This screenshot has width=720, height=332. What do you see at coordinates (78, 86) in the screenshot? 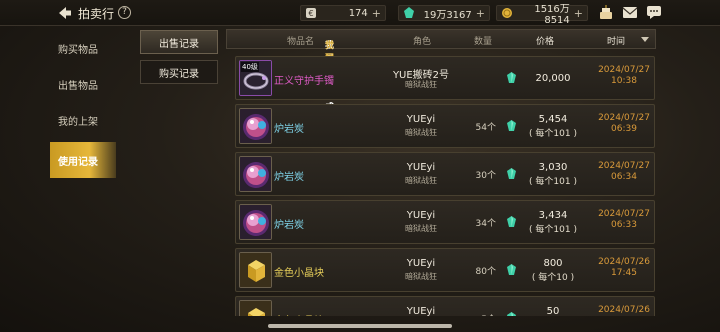
I see `sidebar-item-label: 出售物品` at bounding box center [78, 86].